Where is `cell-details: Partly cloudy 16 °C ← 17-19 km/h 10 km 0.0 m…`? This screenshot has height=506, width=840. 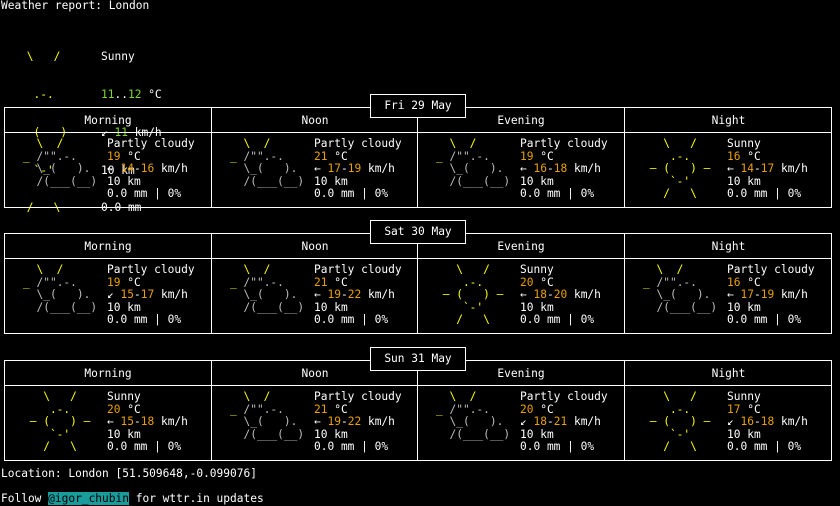
cell-details: Partly cloudy 16 °C ← 17-19 km/h 10 km 0.0 m… is located at coordinates (771, 295).